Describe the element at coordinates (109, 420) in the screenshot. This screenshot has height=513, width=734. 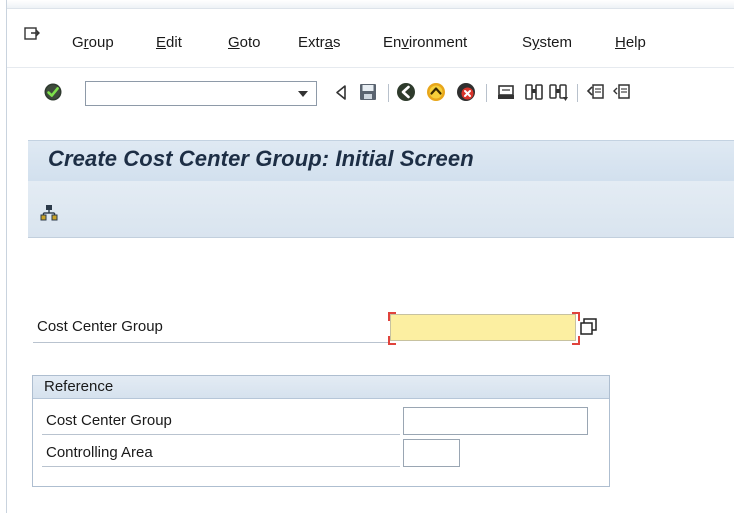
I see `reference-cost-center-group-label: Cost Center Group` at that location.